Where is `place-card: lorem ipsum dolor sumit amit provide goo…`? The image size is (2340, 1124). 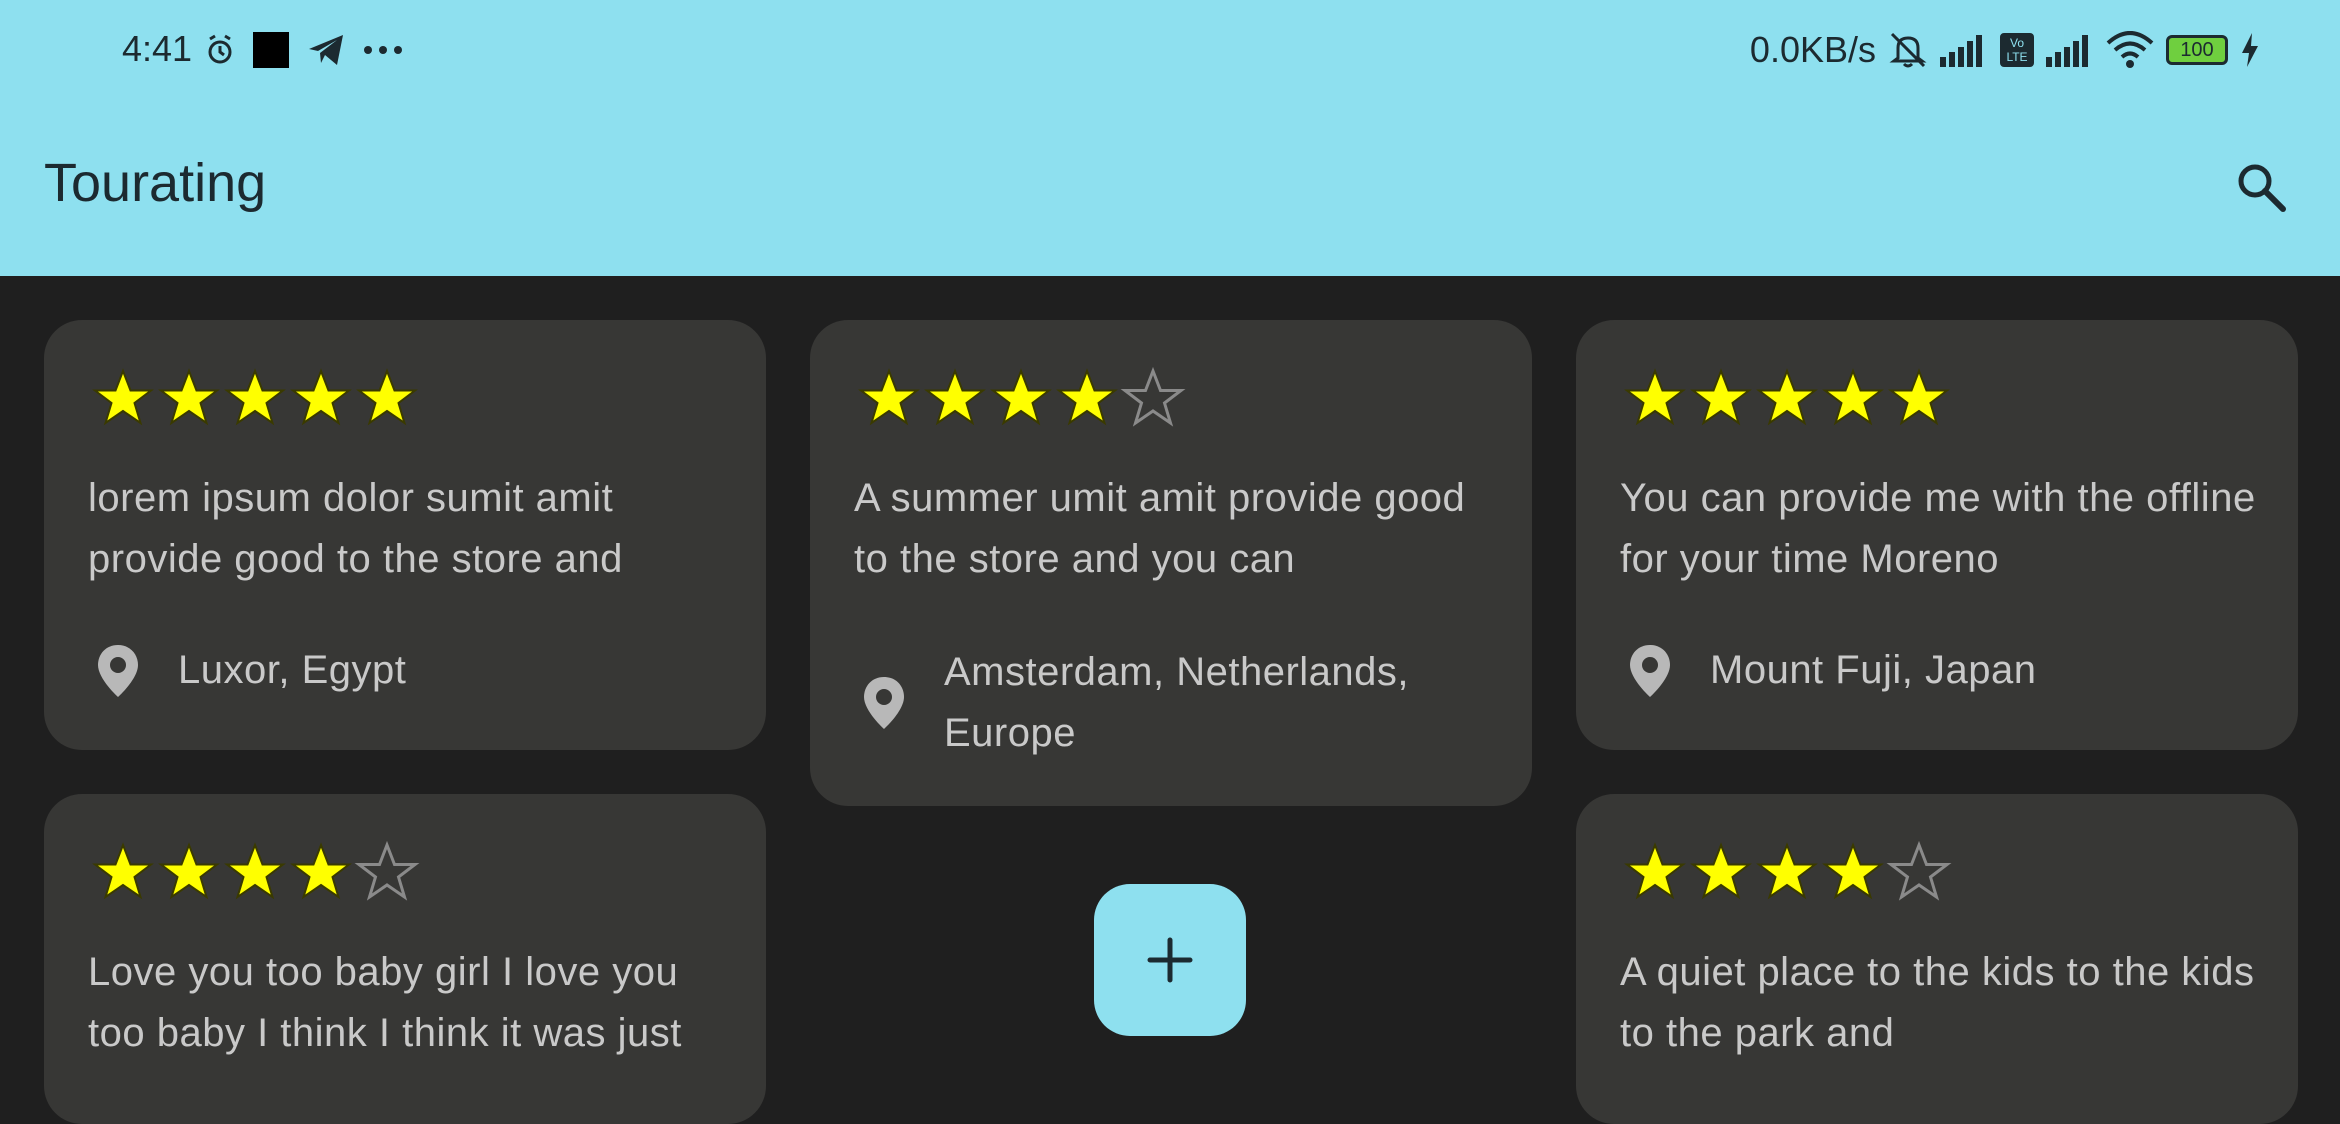 place-card: lorem ipsum dolor sumit amit provide goo… is located at coordinates (405, 535).